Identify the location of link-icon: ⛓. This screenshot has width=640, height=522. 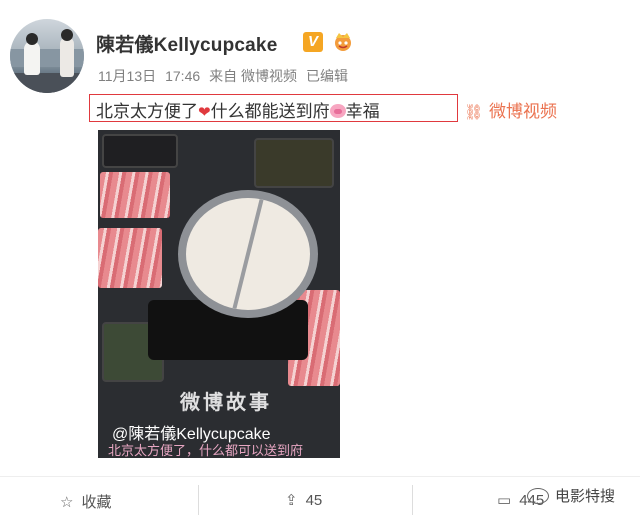
(474, 112).